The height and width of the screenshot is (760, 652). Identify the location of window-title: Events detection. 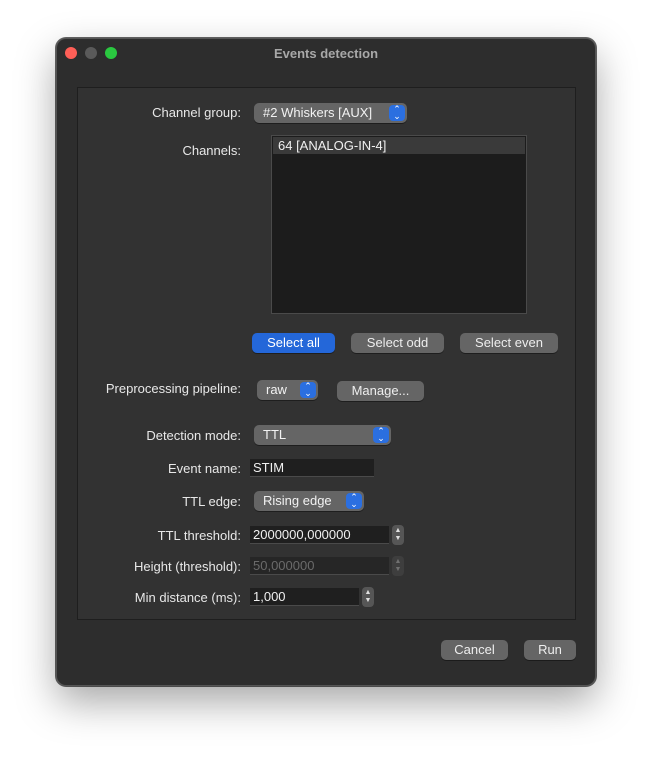
(326, 53).